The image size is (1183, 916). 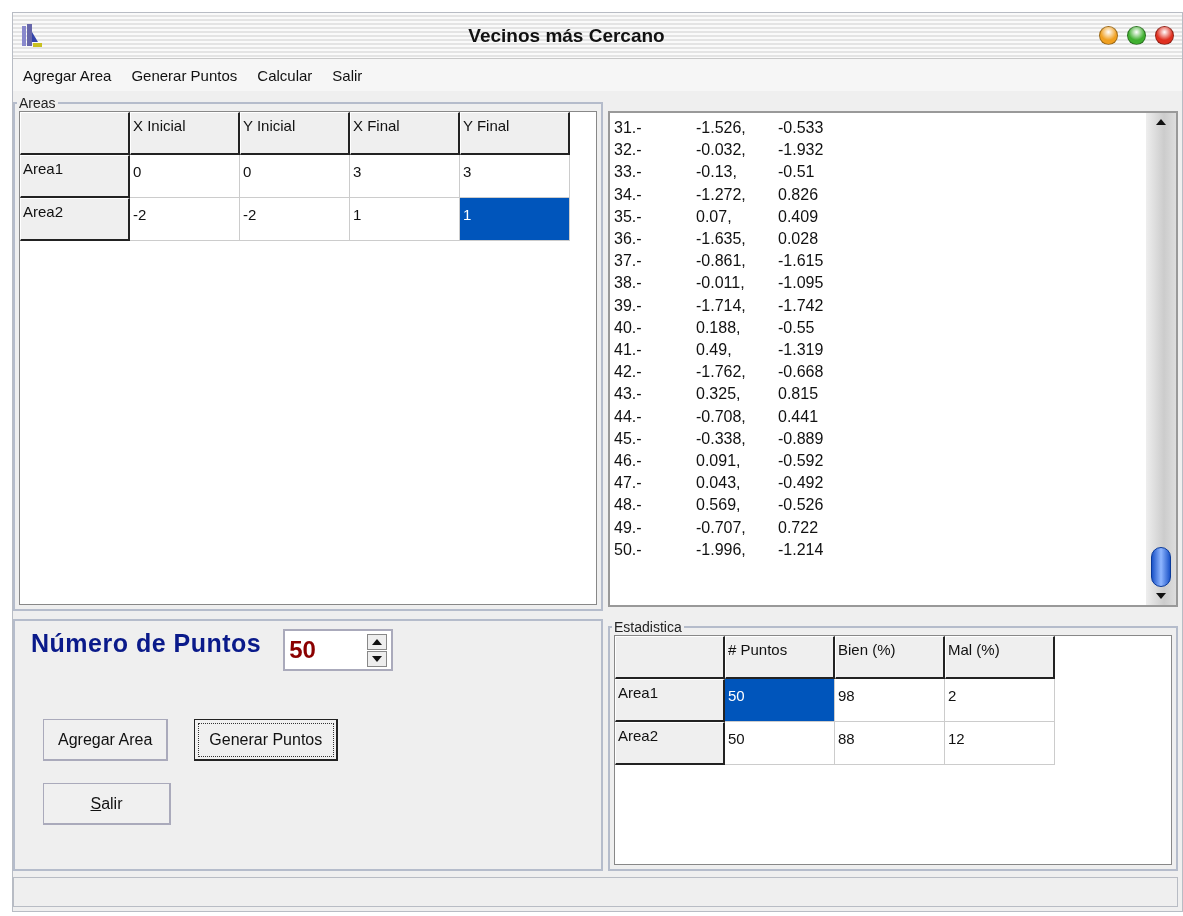 What do you see at coordinates (628, 350) in the screenshot?
I see `point-number: 41.-` at bounding box center [628, 350].